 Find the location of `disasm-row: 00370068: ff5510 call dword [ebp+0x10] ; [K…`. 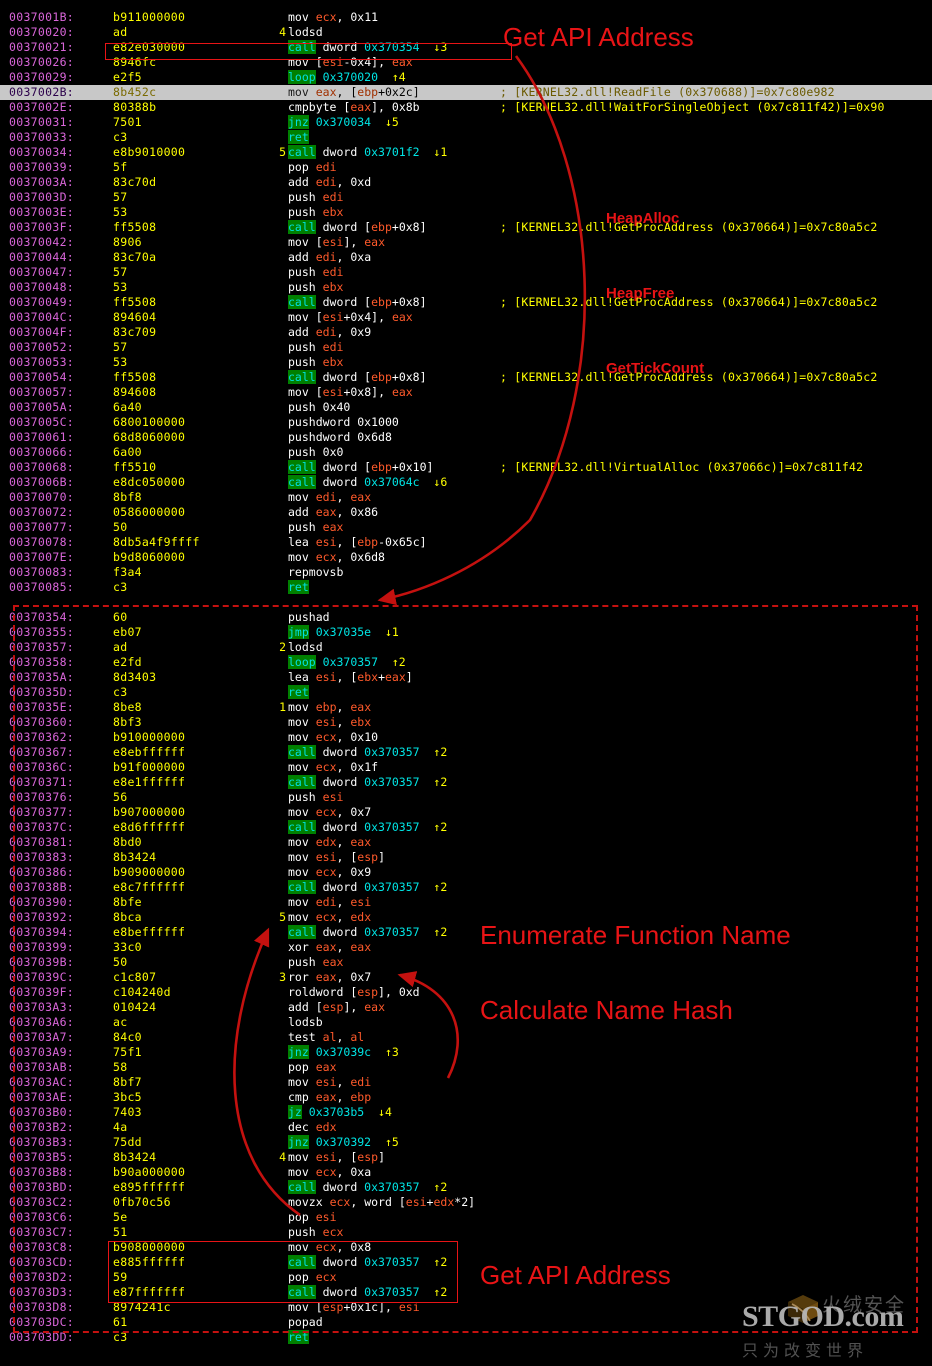

disasm-row: 00370068: ff5510 call dword [ebp+0x10] ; [K… is located at coordinates (466, 467).